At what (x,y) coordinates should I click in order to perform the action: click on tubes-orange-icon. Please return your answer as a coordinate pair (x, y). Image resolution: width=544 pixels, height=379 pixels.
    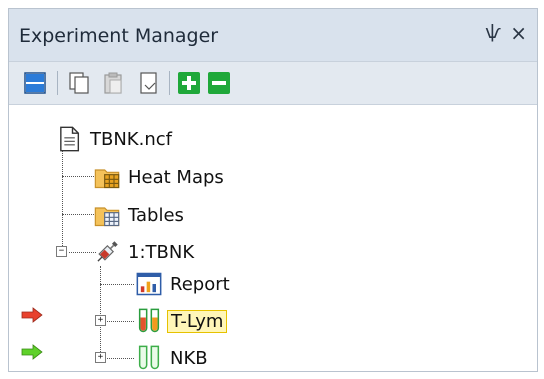
    Looking at the image, I should click on (149, 320).